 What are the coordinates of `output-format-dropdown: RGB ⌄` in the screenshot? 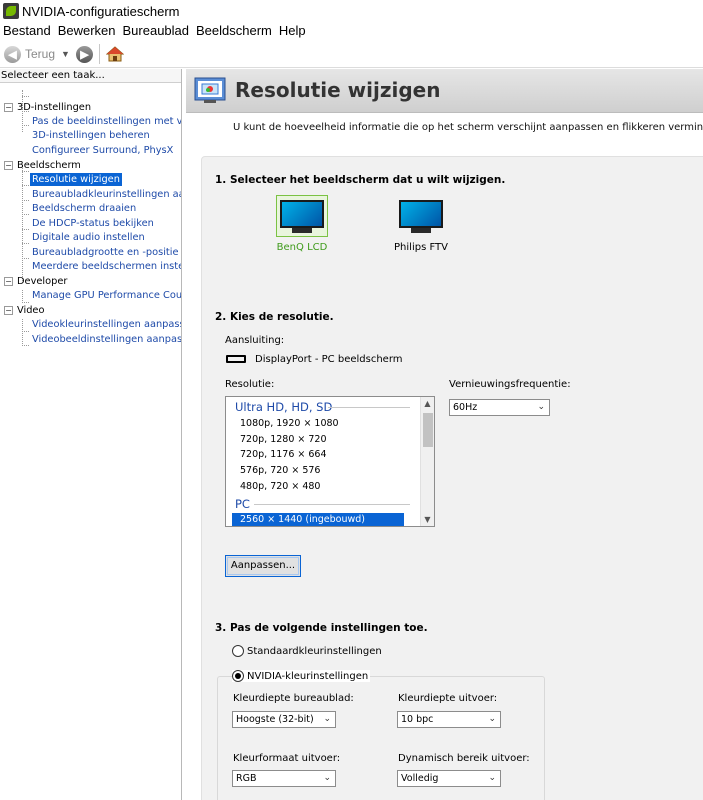 It's located at (284, 778).